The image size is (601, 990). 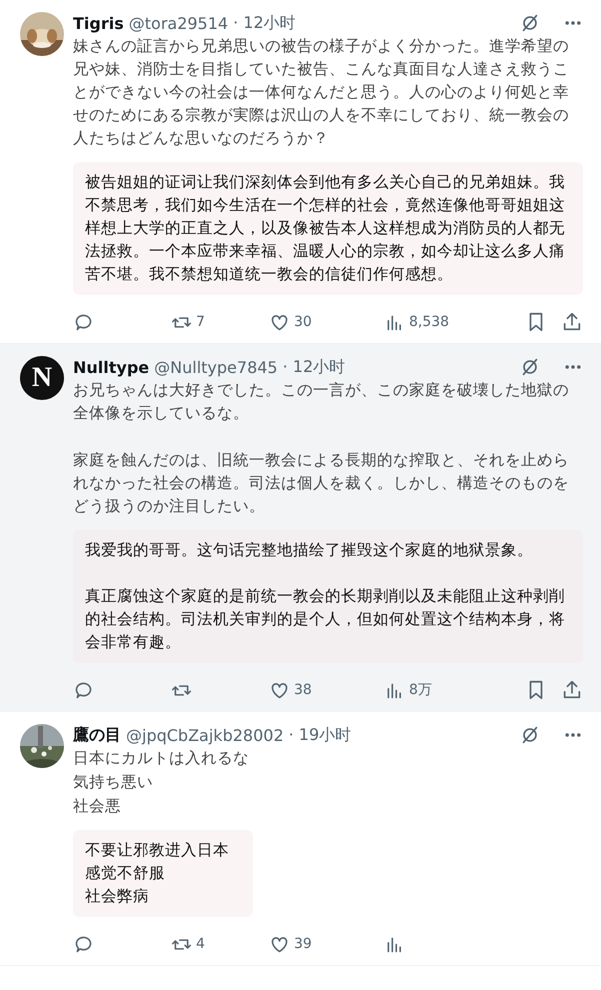 I want to click on view-count: 8,538, so click(x=429, y=322).